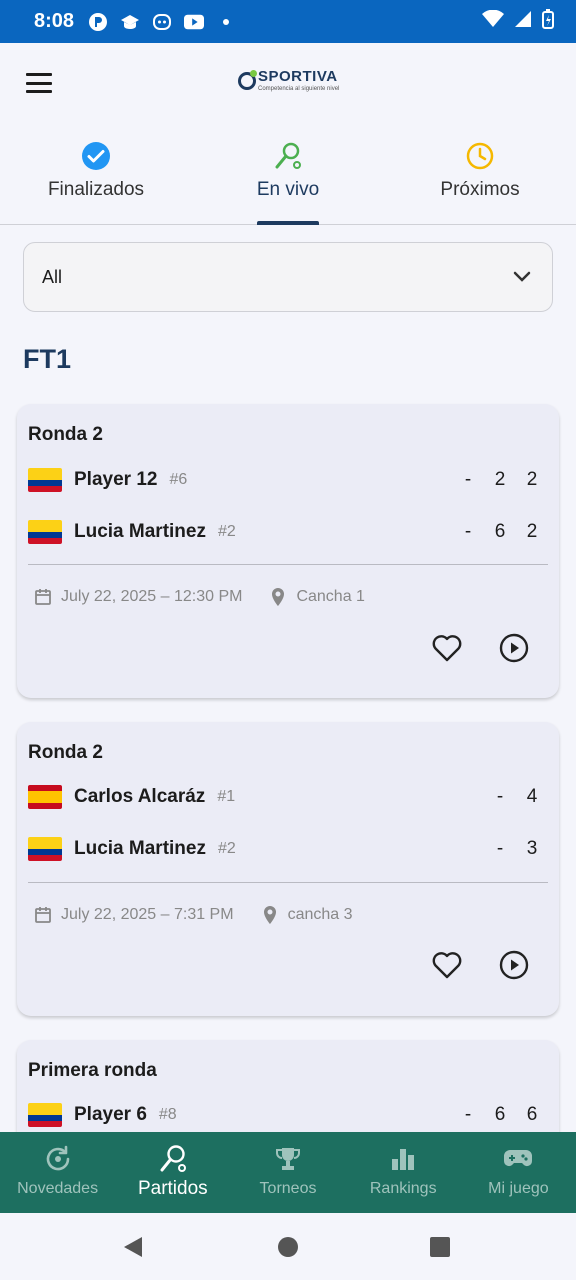 This screenshot has height=1280, width=576. What do you see at coordinates (516, 849) in the screenshot?
I see `player-scores: - 3` at bounding box center [516, 849].